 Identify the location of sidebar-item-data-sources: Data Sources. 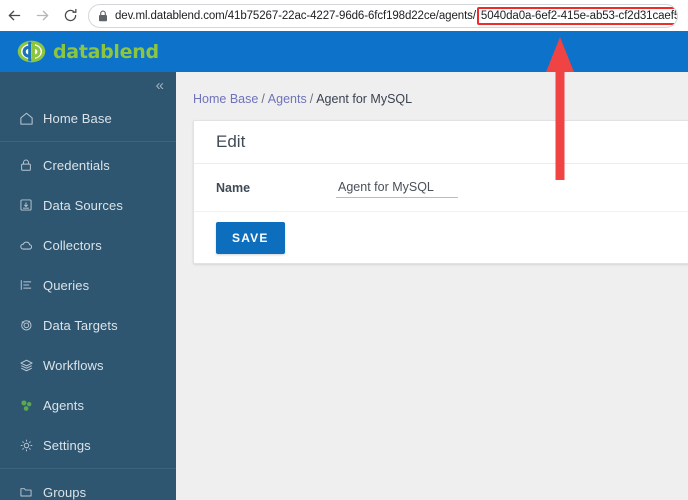
(88, 205).